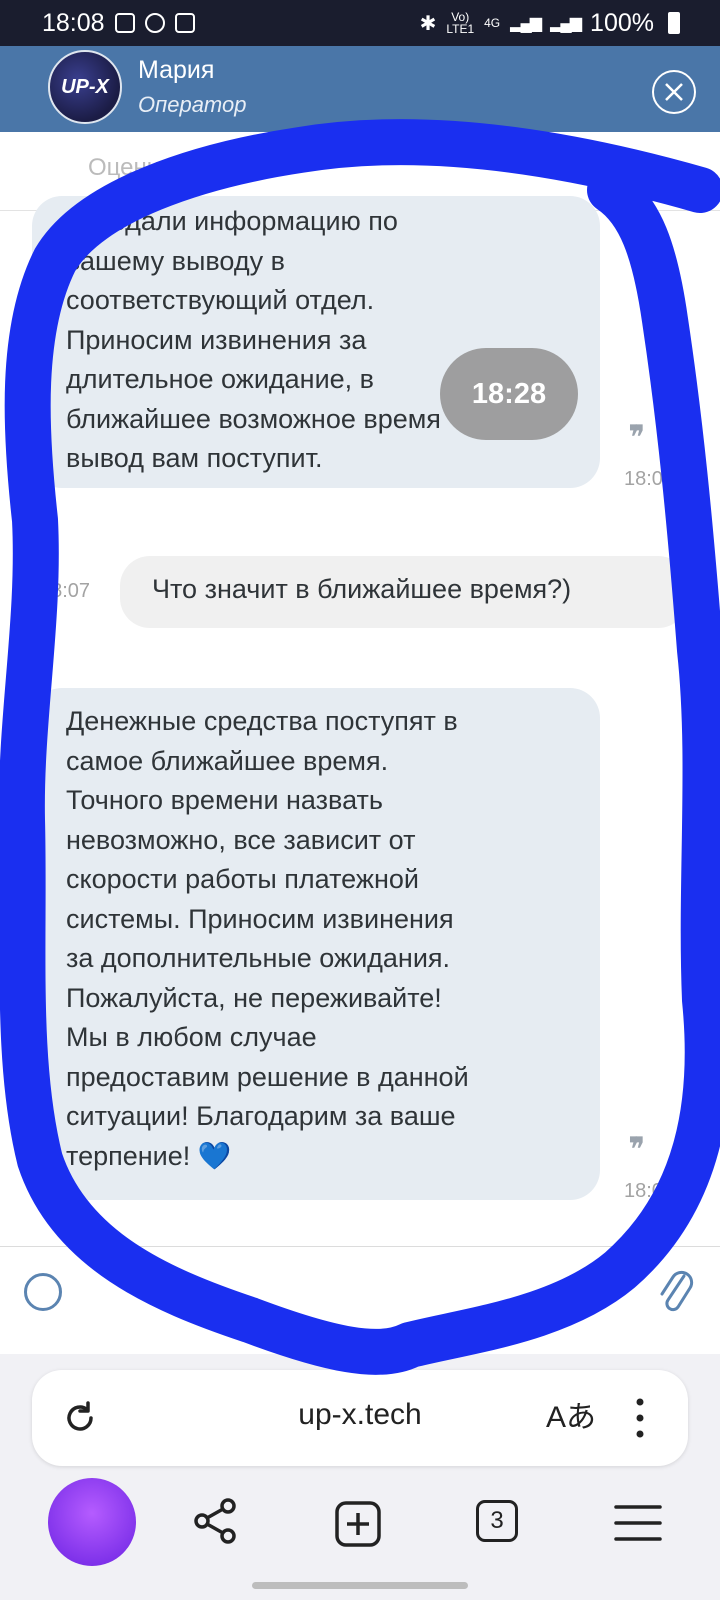 The width and height of the screenshot is (720, 1600). What do you see at coordinates (149, 1155) in the screenshot?
I see `message-line: терпение! 💙` at bounding box center [149, 1155].